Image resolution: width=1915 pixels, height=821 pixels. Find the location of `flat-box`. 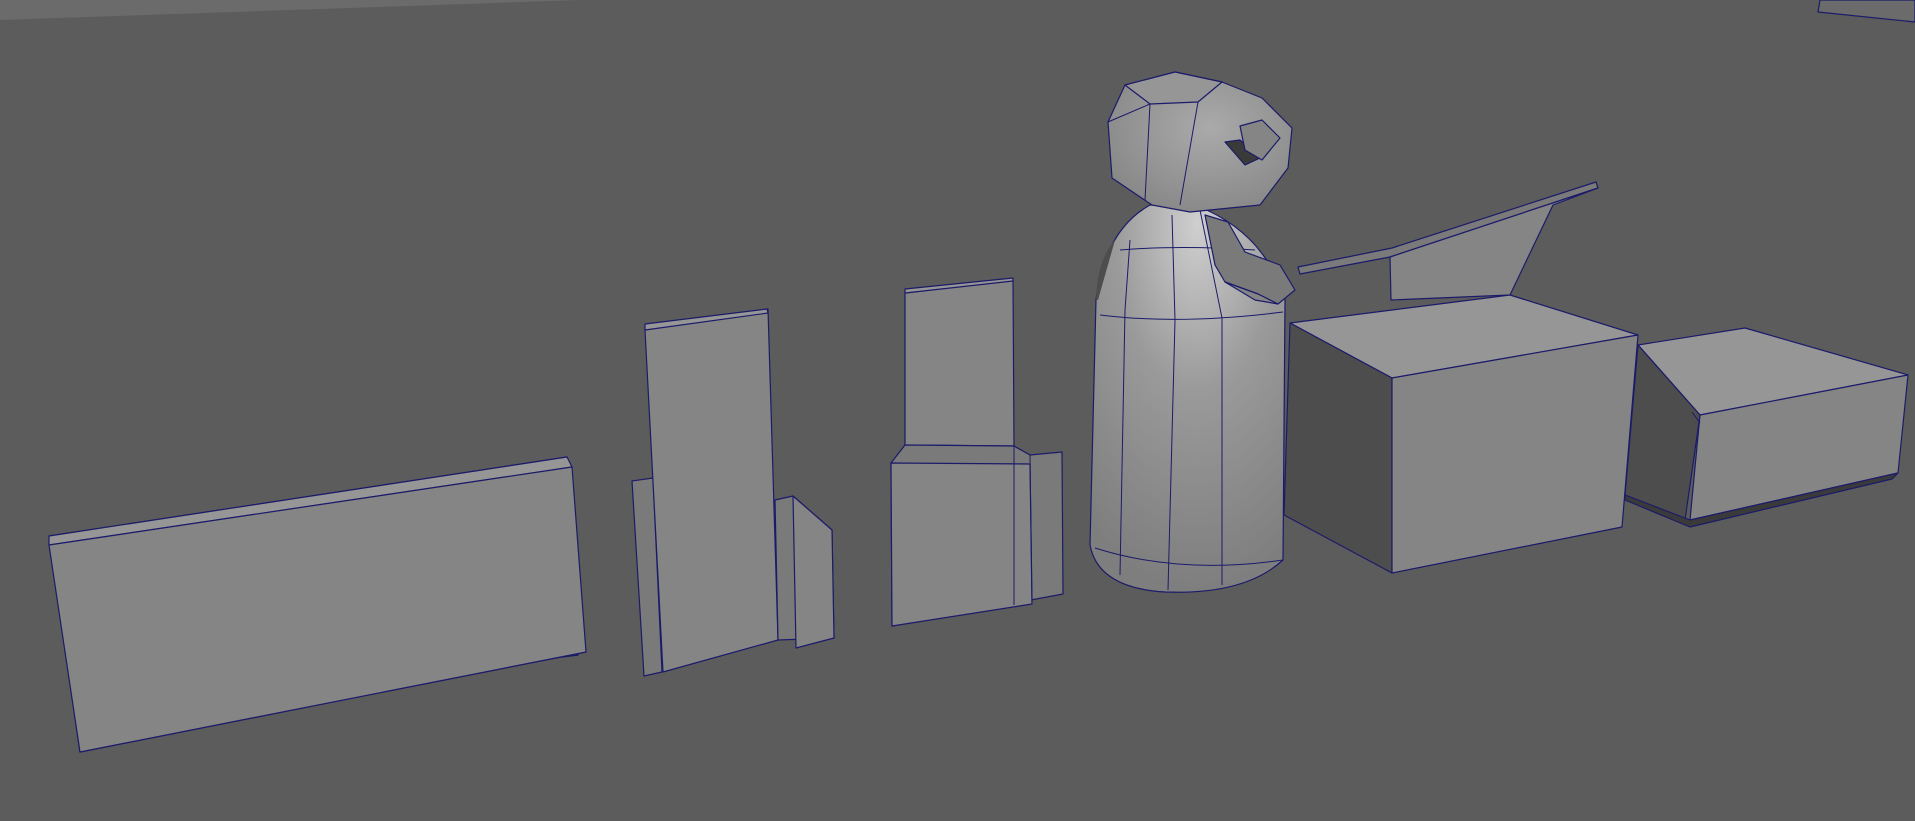

flat-box is located at coordinates (1766, 427).